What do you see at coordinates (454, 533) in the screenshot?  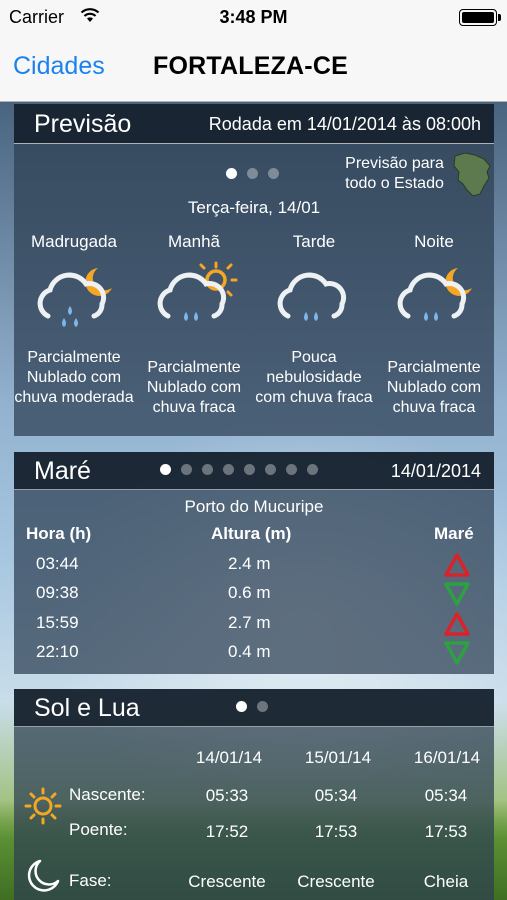 I see `tide-col-mare: Maré` at bounding box center [454, 533].